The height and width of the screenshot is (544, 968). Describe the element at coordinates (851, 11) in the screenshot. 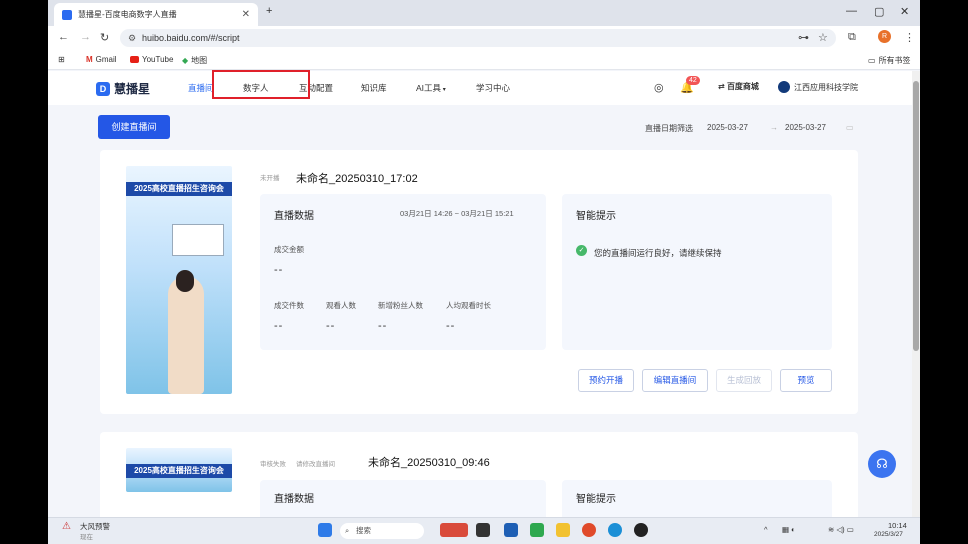

I see `minimize-icon: —` at that location.